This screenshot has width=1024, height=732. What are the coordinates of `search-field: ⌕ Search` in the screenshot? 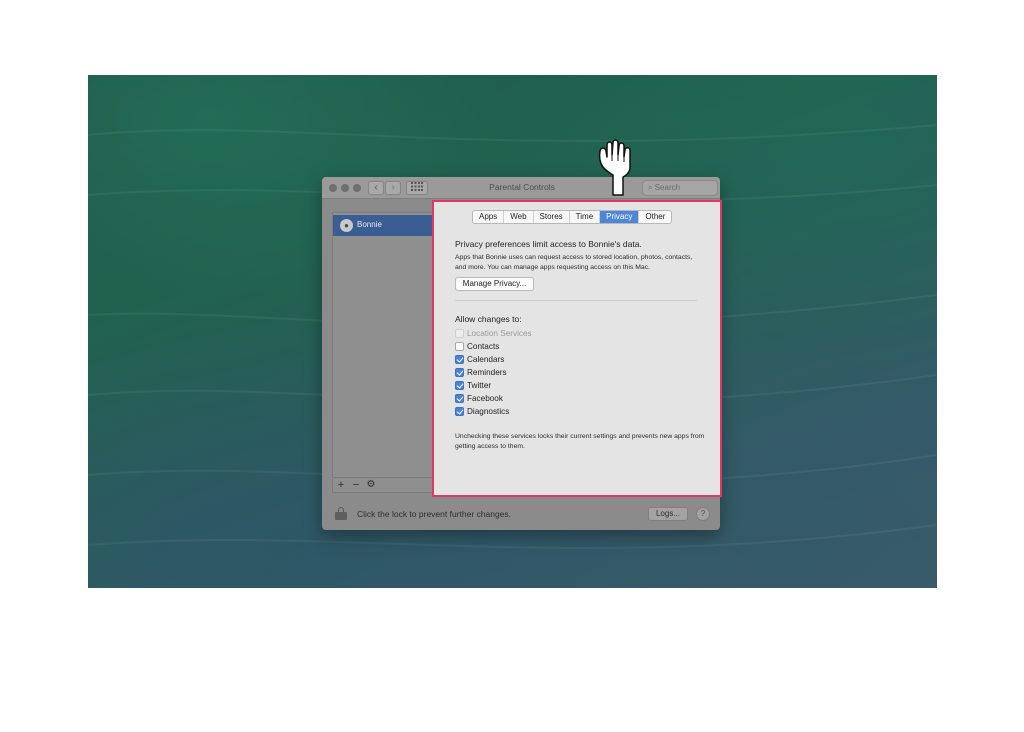 It's located at (680, 188).